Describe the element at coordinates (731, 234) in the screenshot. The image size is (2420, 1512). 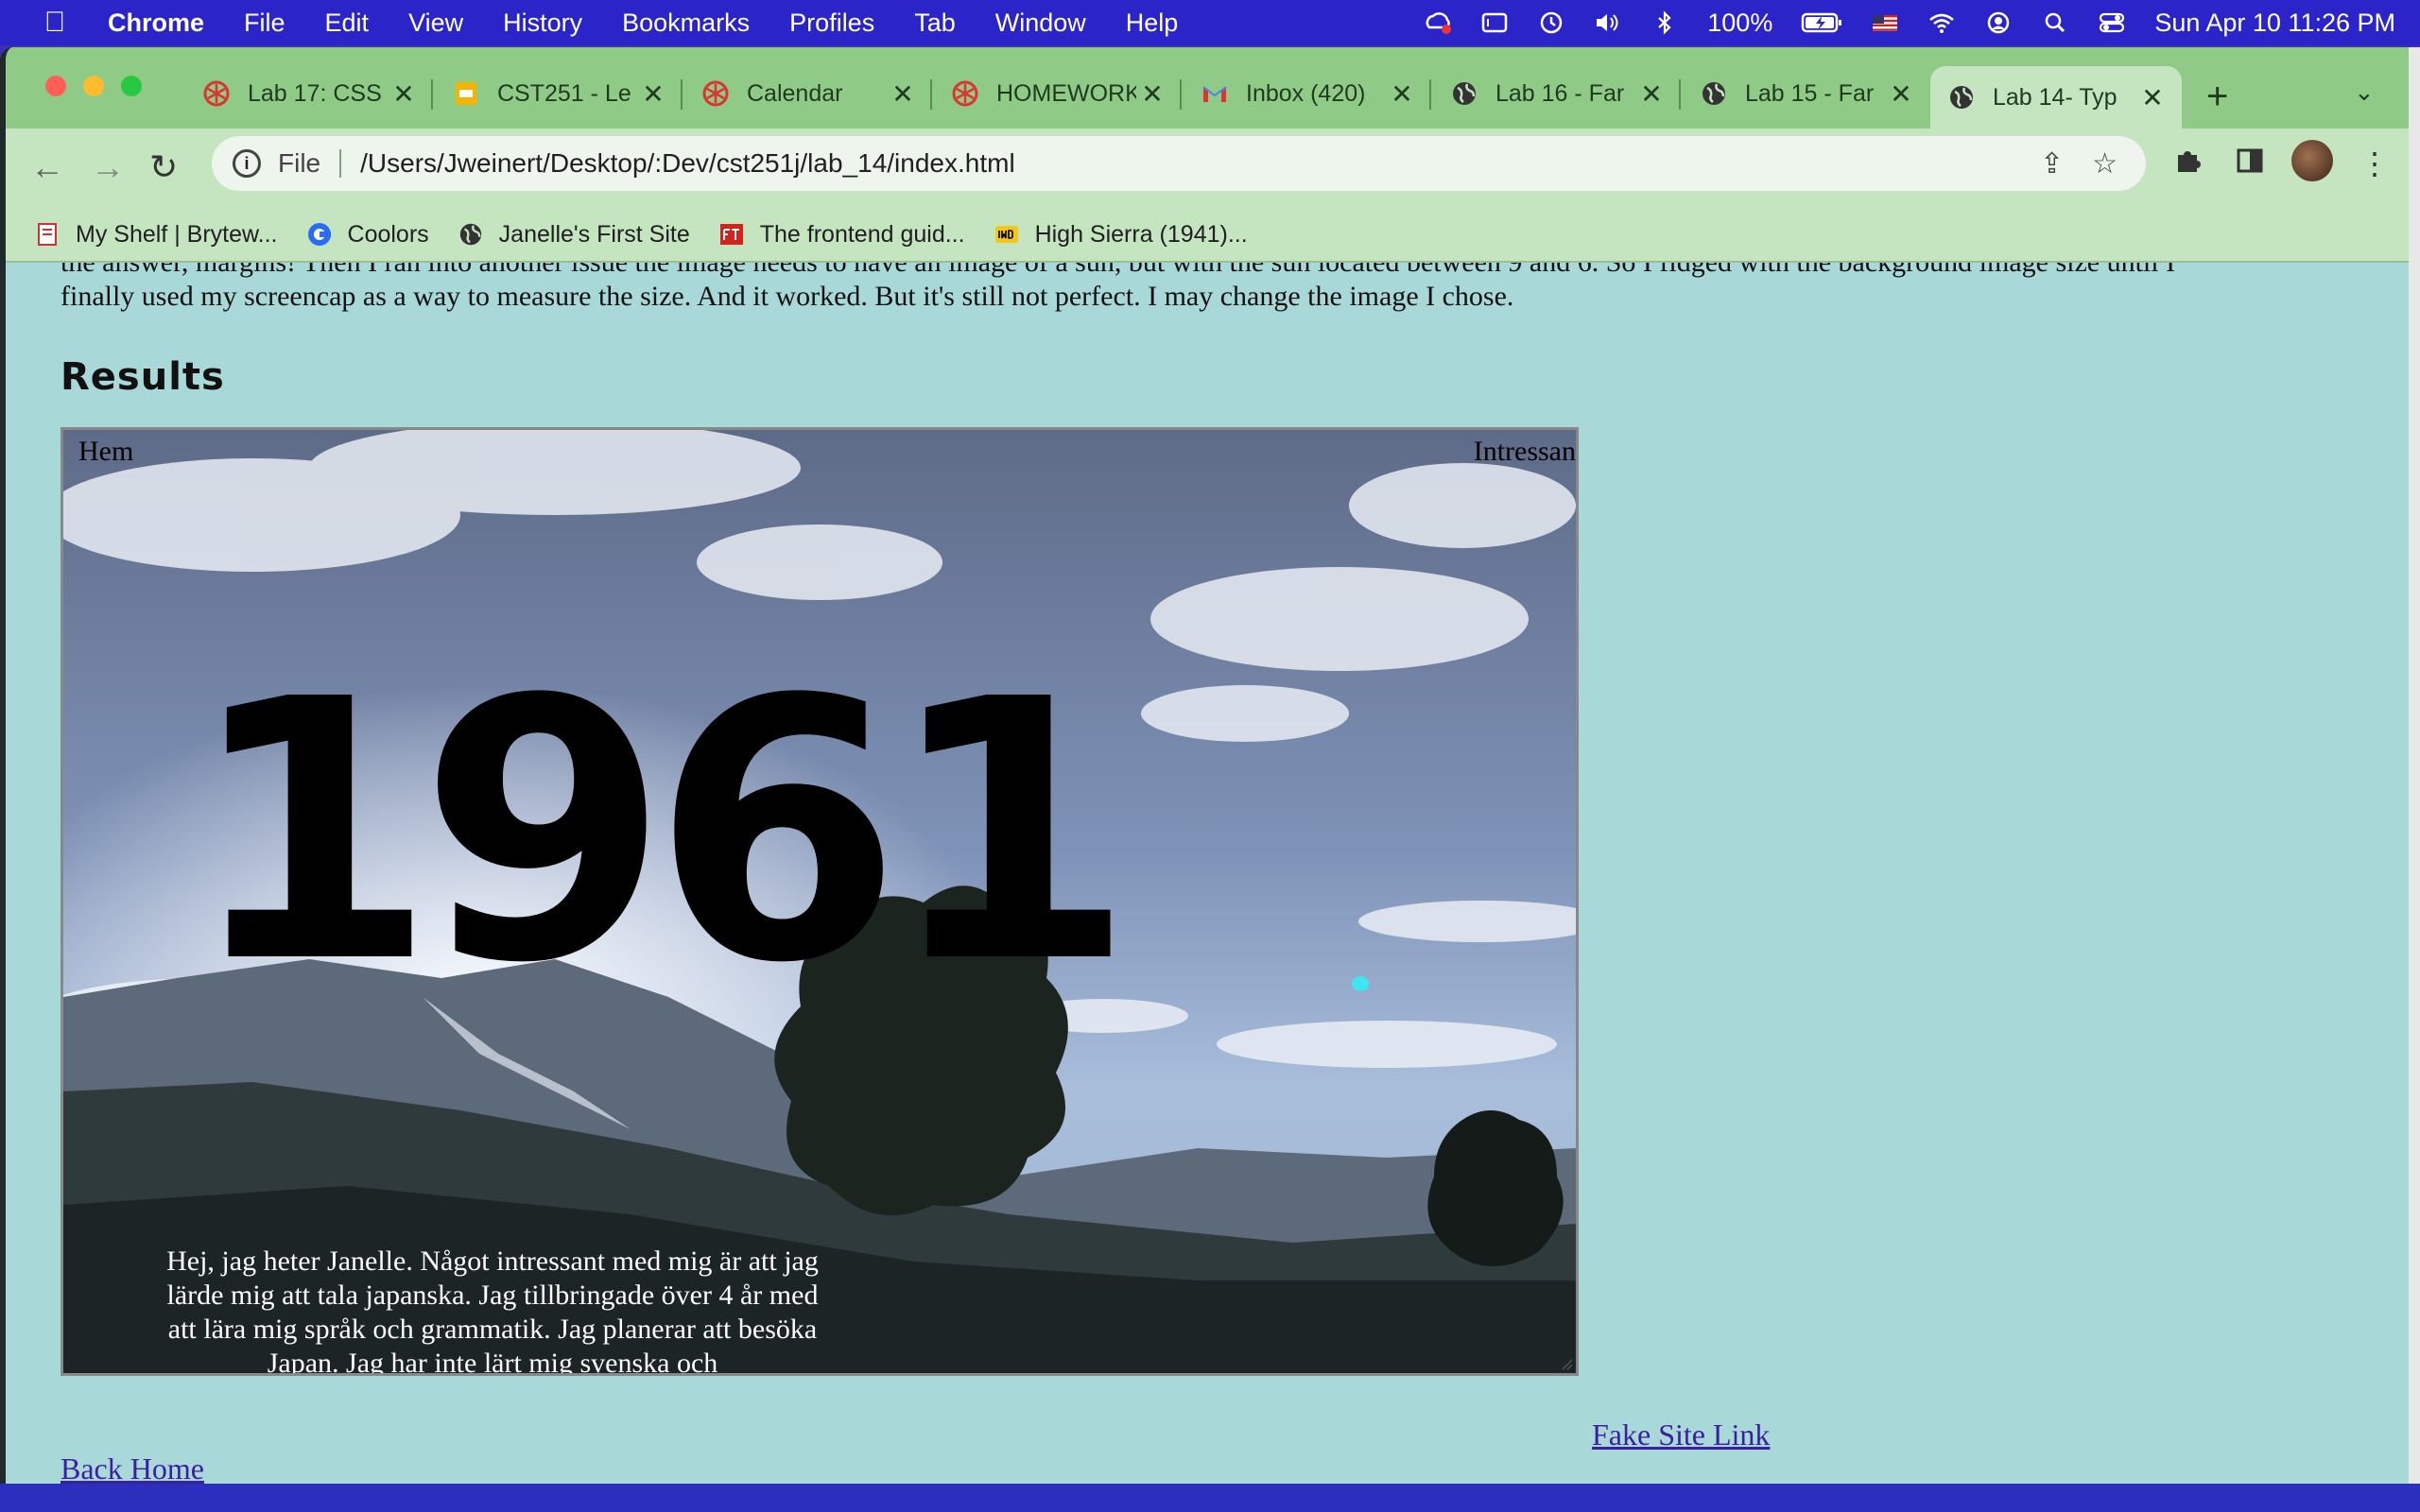
I see `ftf-icon` at that location.